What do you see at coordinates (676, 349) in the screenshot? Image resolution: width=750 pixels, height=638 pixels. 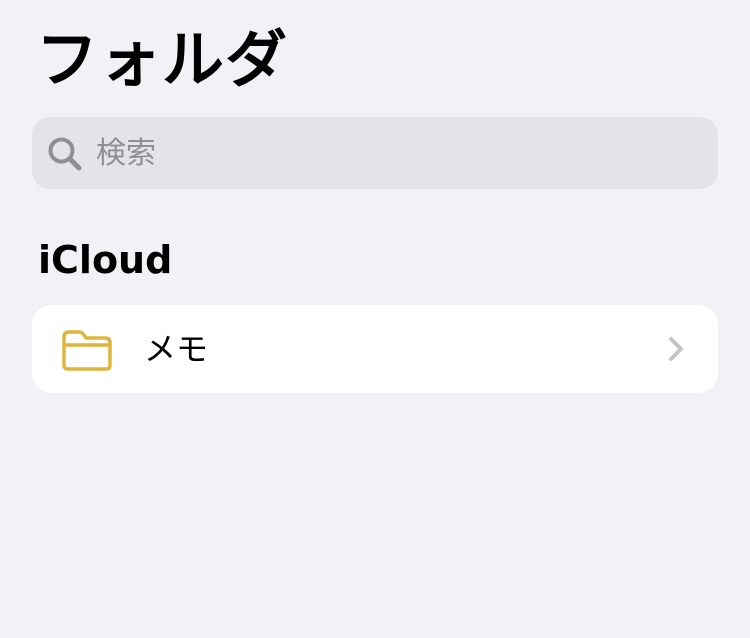 I see `chevron-right-icon` at bounding box center [676, 349].